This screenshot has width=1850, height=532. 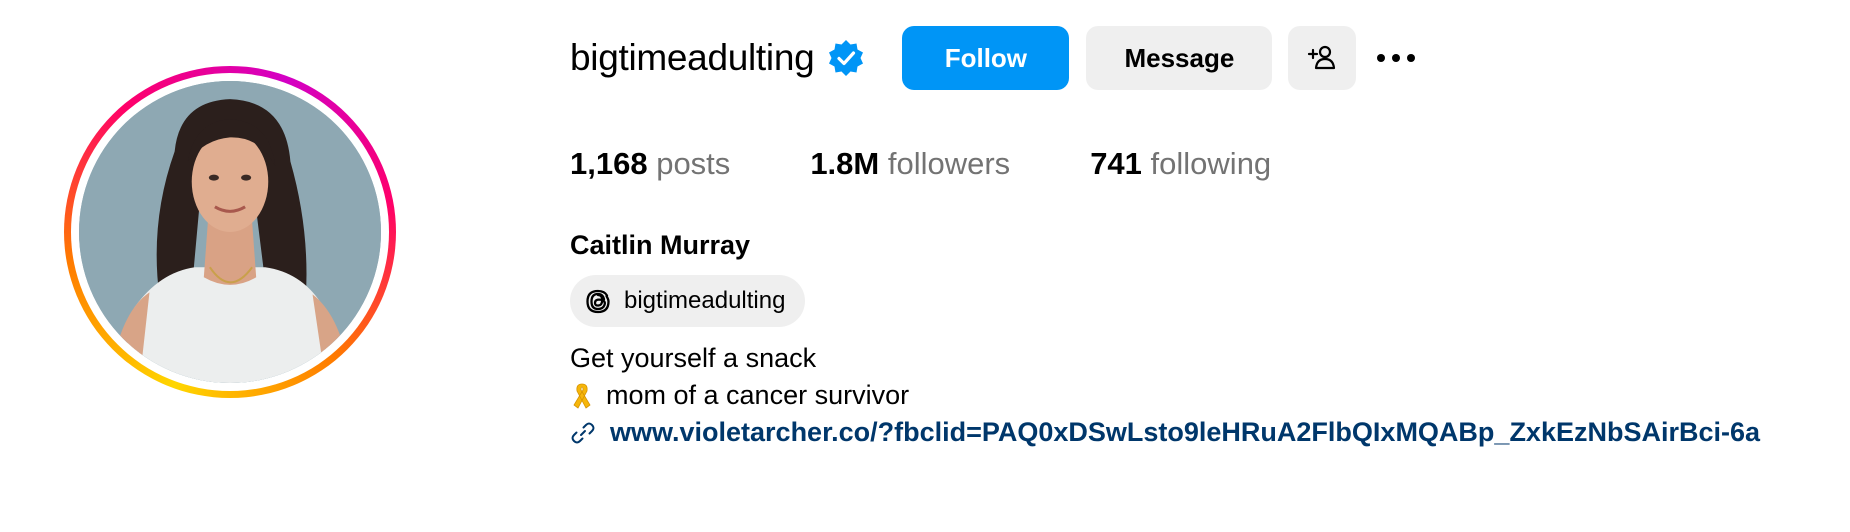 I want to click on threads-link-chip: bigtimeadulting, so click(x=688, y=301).